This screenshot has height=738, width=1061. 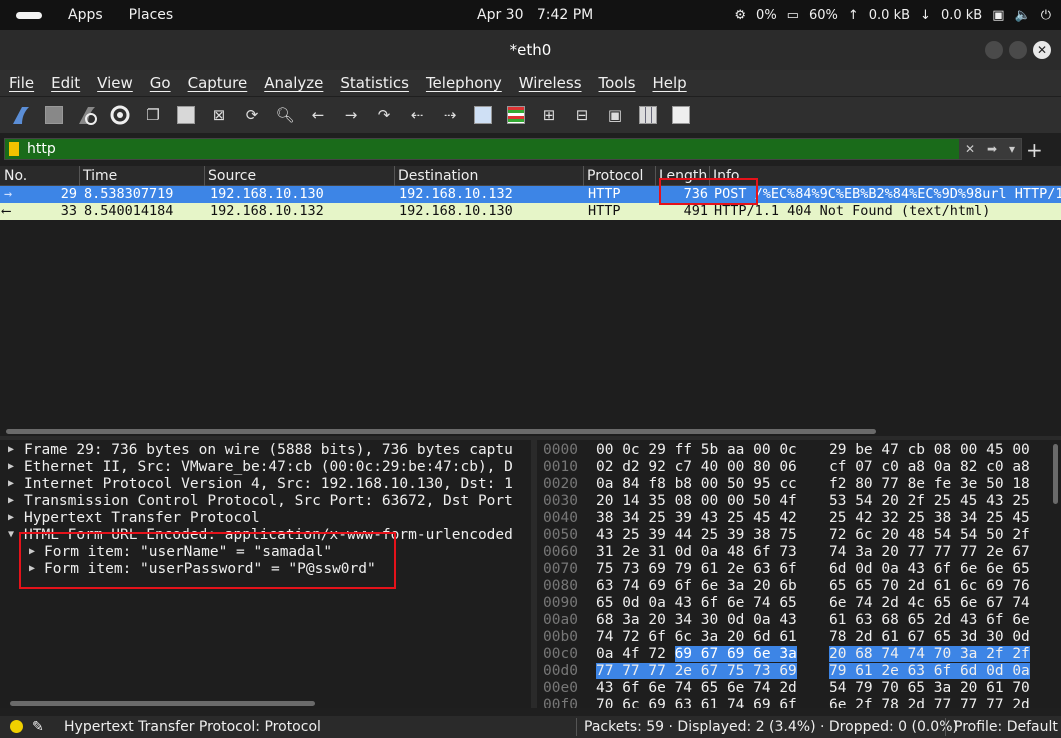 What do you see at coordinates (120, 115) in the screenshot?
I see `capture-options-icon` at bounding box center [120, 115].